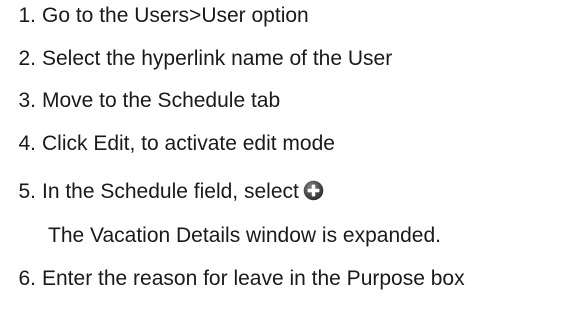 The image size is (586, 309). Describe the element at coordinates (27, 143) in the screenshot. I see `step-number: 4.` at that location.